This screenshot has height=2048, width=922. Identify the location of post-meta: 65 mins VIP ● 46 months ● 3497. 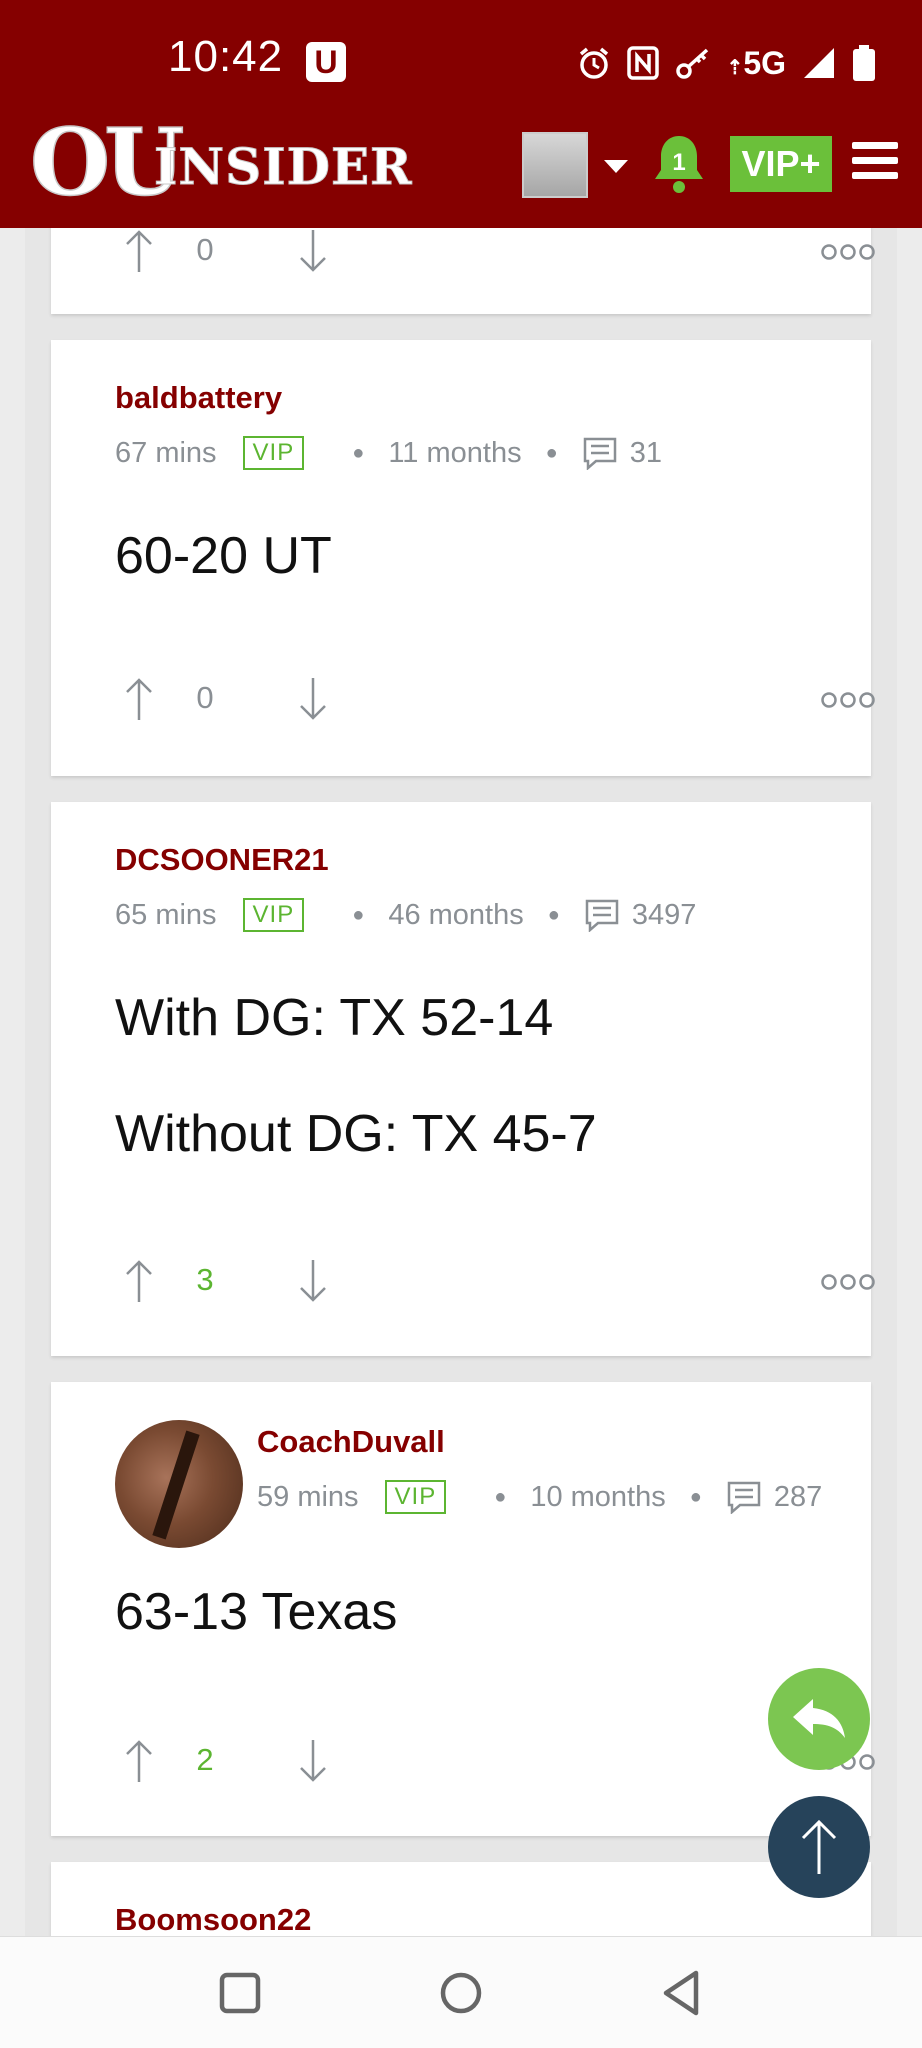
(405, 915).